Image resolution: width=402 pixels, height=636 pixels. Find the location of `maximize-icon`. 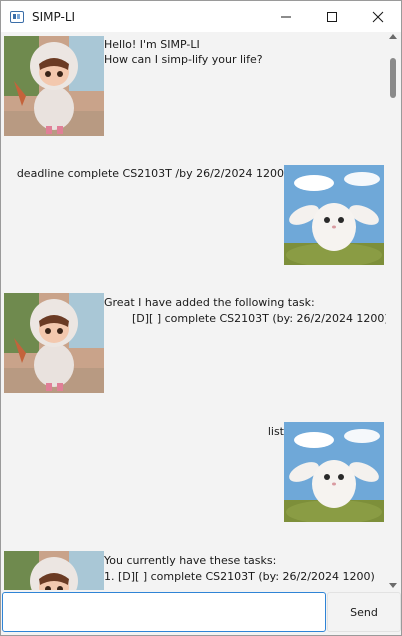

maximize-icon is located at coordinates (332, 16).